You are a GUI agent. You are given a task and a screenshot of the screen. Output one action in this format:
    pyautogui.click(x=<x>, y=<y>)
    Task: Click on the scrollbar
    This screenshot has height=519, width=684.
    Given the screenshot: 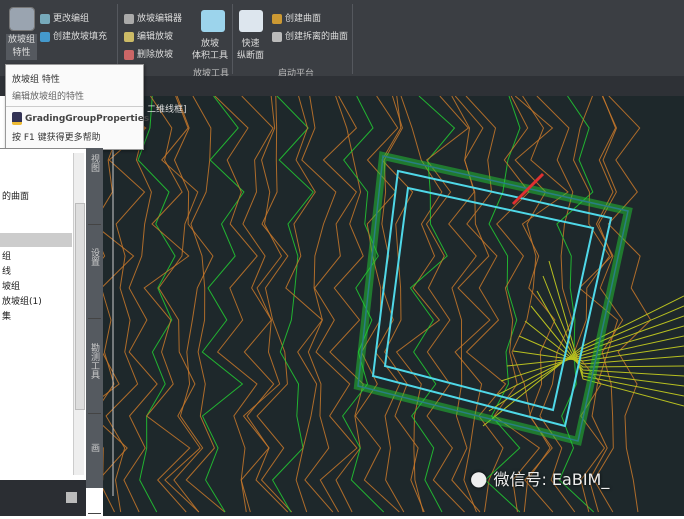 What is the action you would take?
    pyautogui.click(x=79, y=314)
    